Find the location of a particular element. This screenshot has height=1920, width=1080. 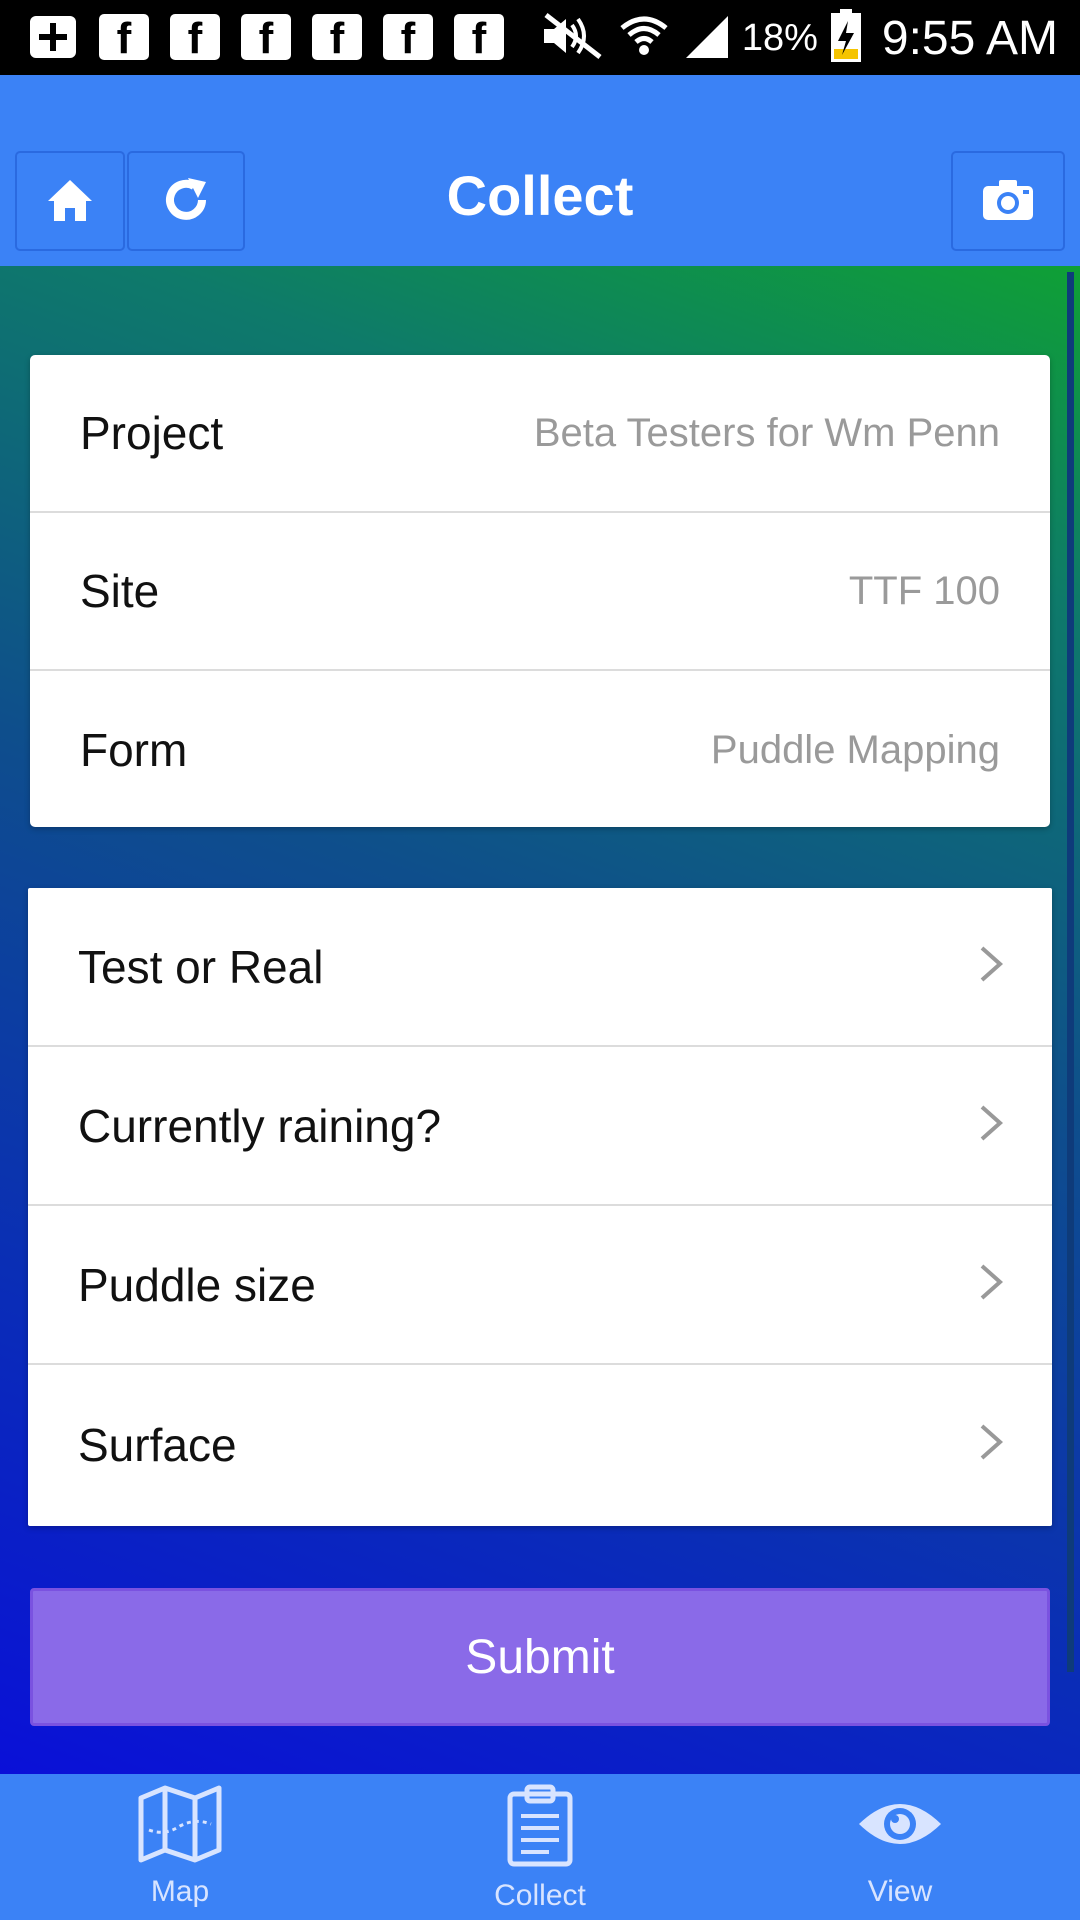

project-value: Beta Testers for Wm Penn is located at coordinates (766, 432).